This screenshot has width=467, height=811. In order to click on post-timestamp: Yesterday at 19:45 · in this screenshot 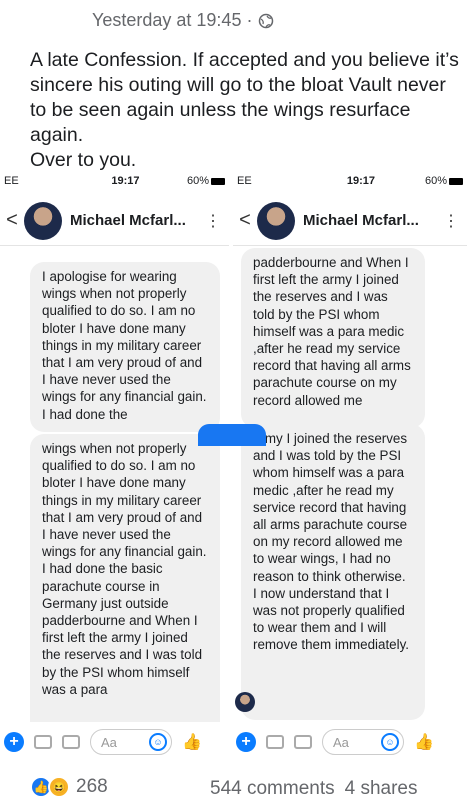, I will do `click(172, 20)`.